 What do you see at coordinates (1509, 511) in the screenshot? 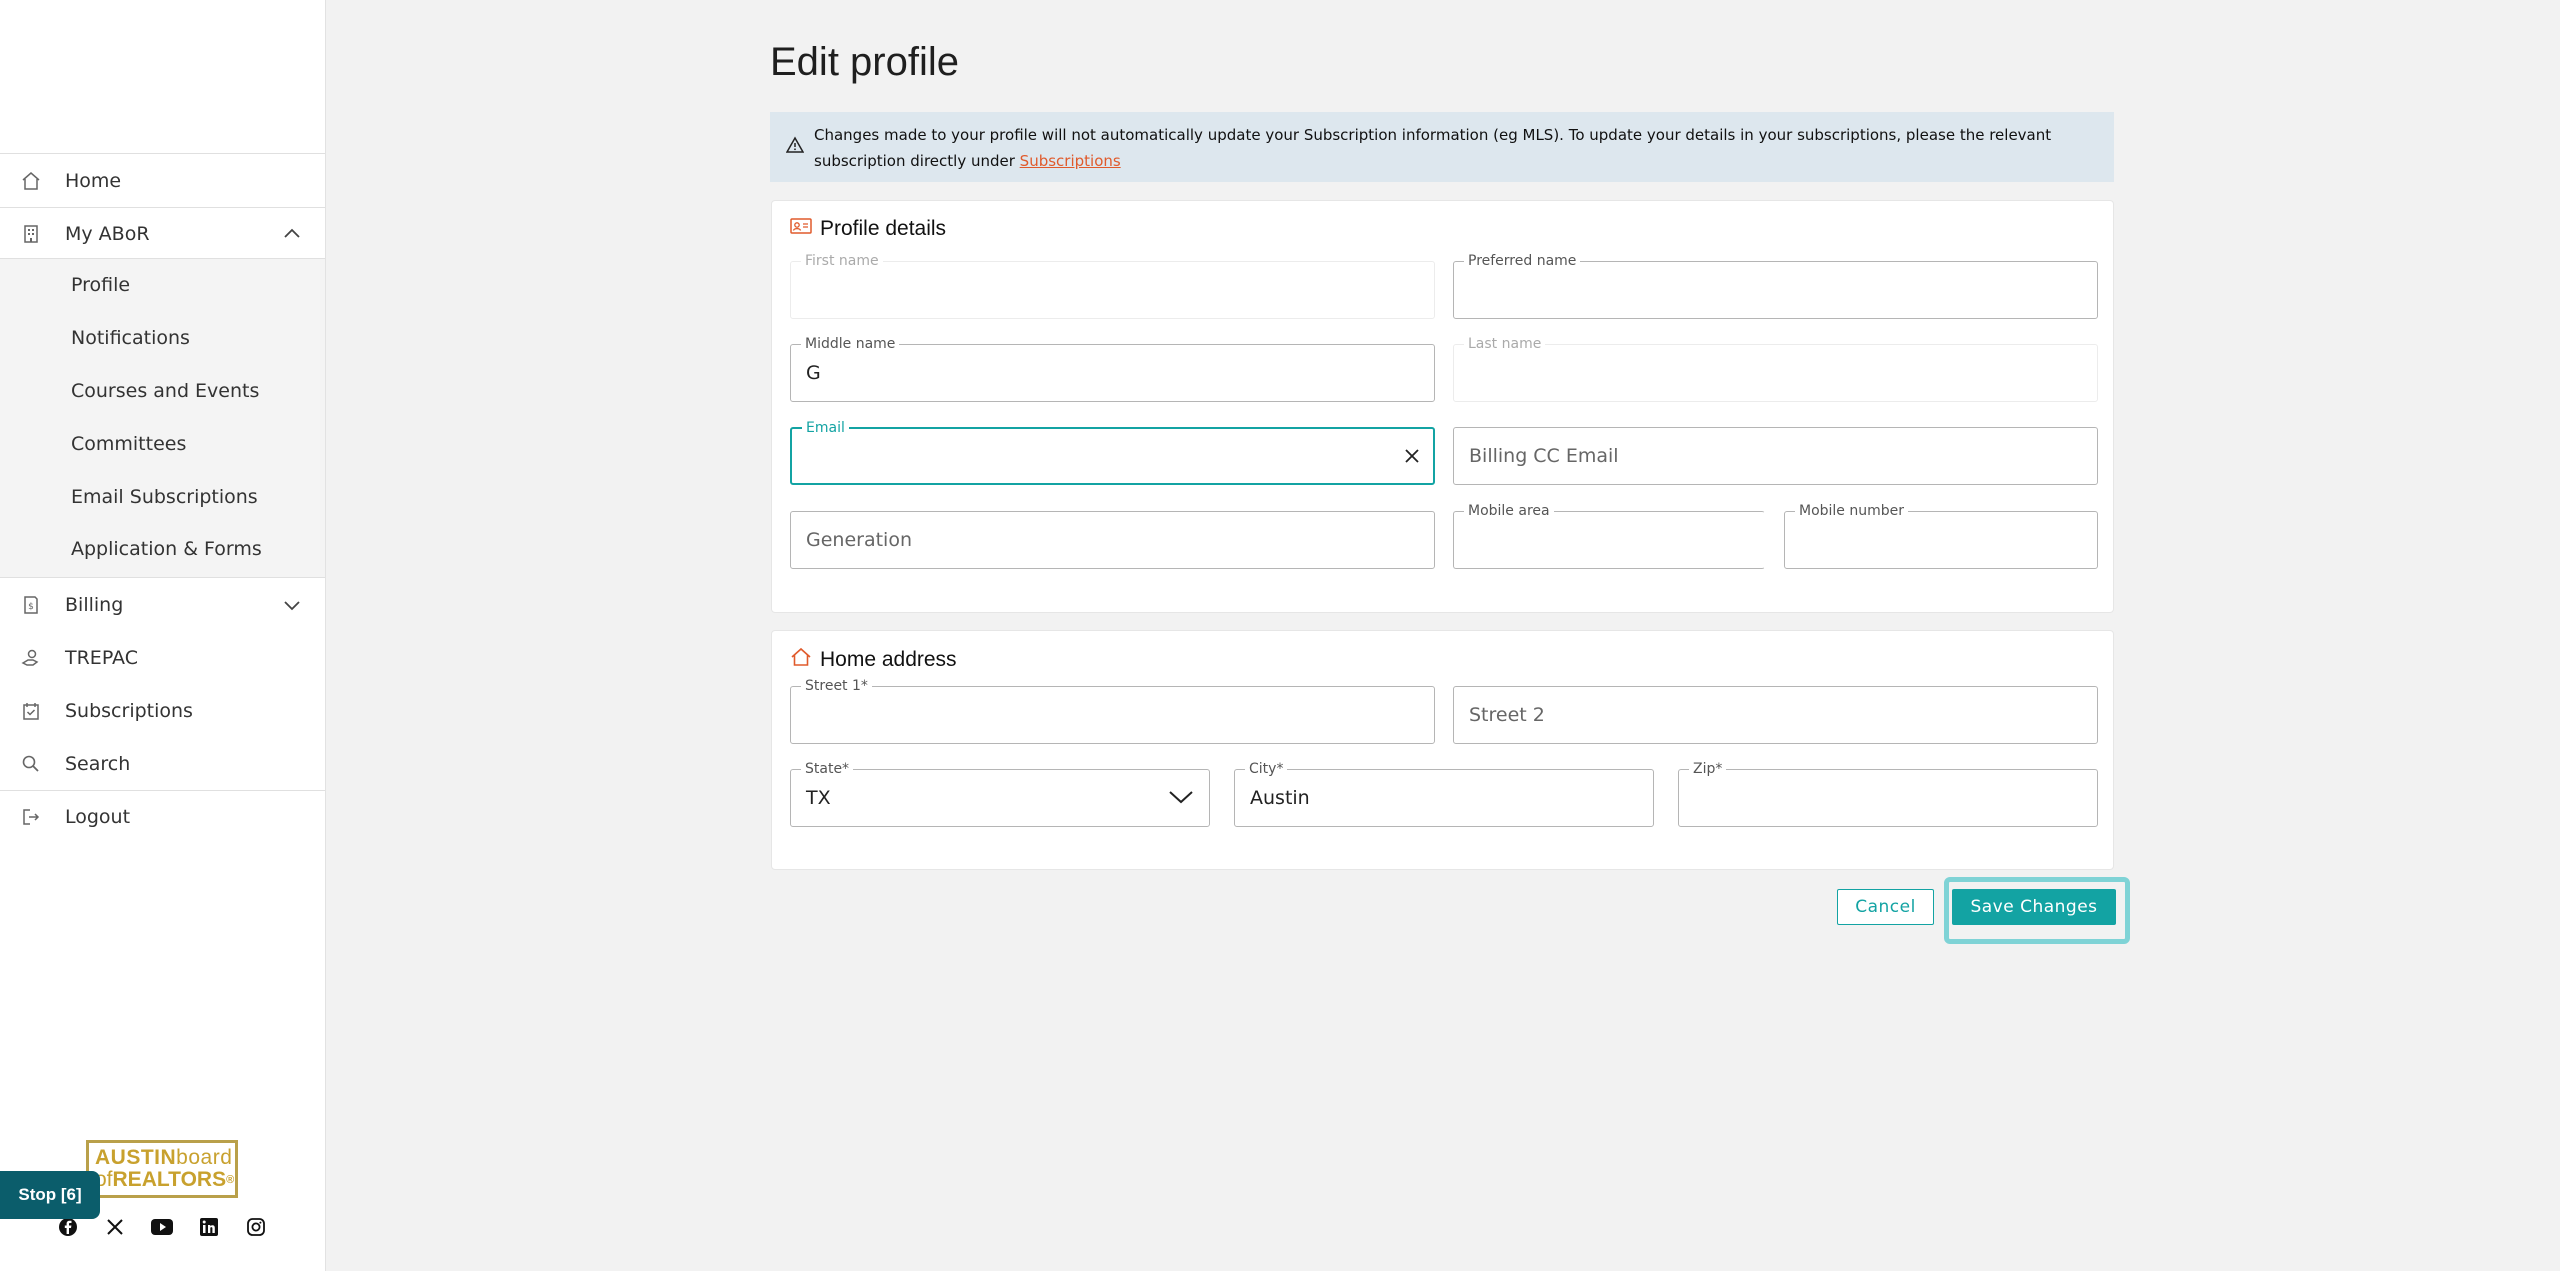
I see `field-label: Mobile area` at bounding box center [1509, 511].